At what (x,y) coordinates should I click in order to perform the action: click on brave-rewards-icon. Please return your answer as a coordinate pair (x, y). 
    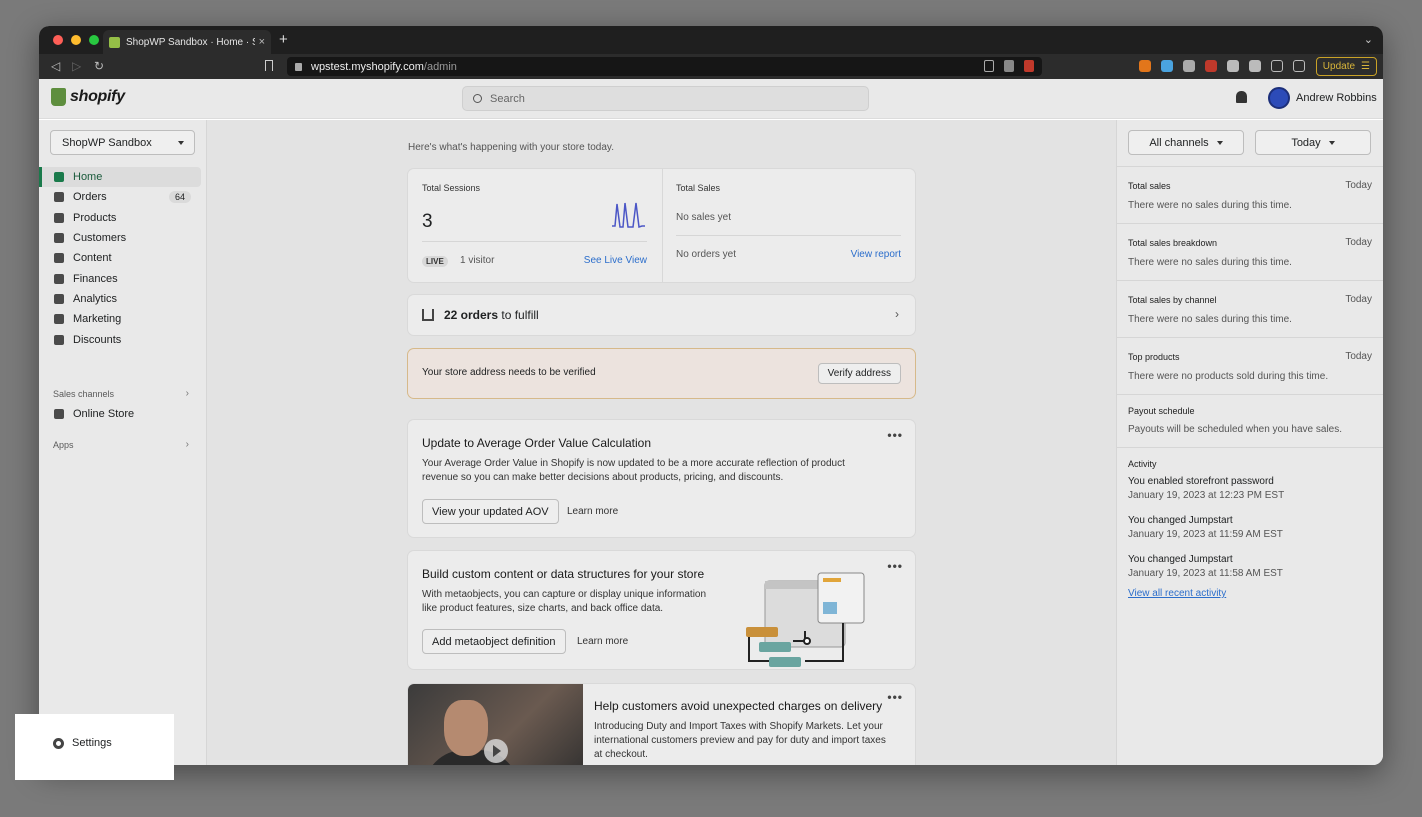
    Looking at the image, I should click on (1029, 66).